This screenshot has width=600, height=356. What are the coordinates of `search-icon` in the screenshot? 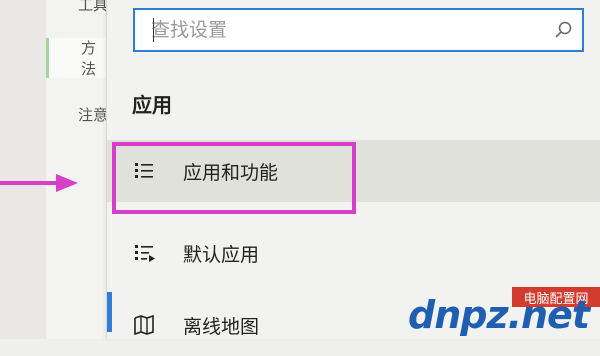 It's located at (563, 30).